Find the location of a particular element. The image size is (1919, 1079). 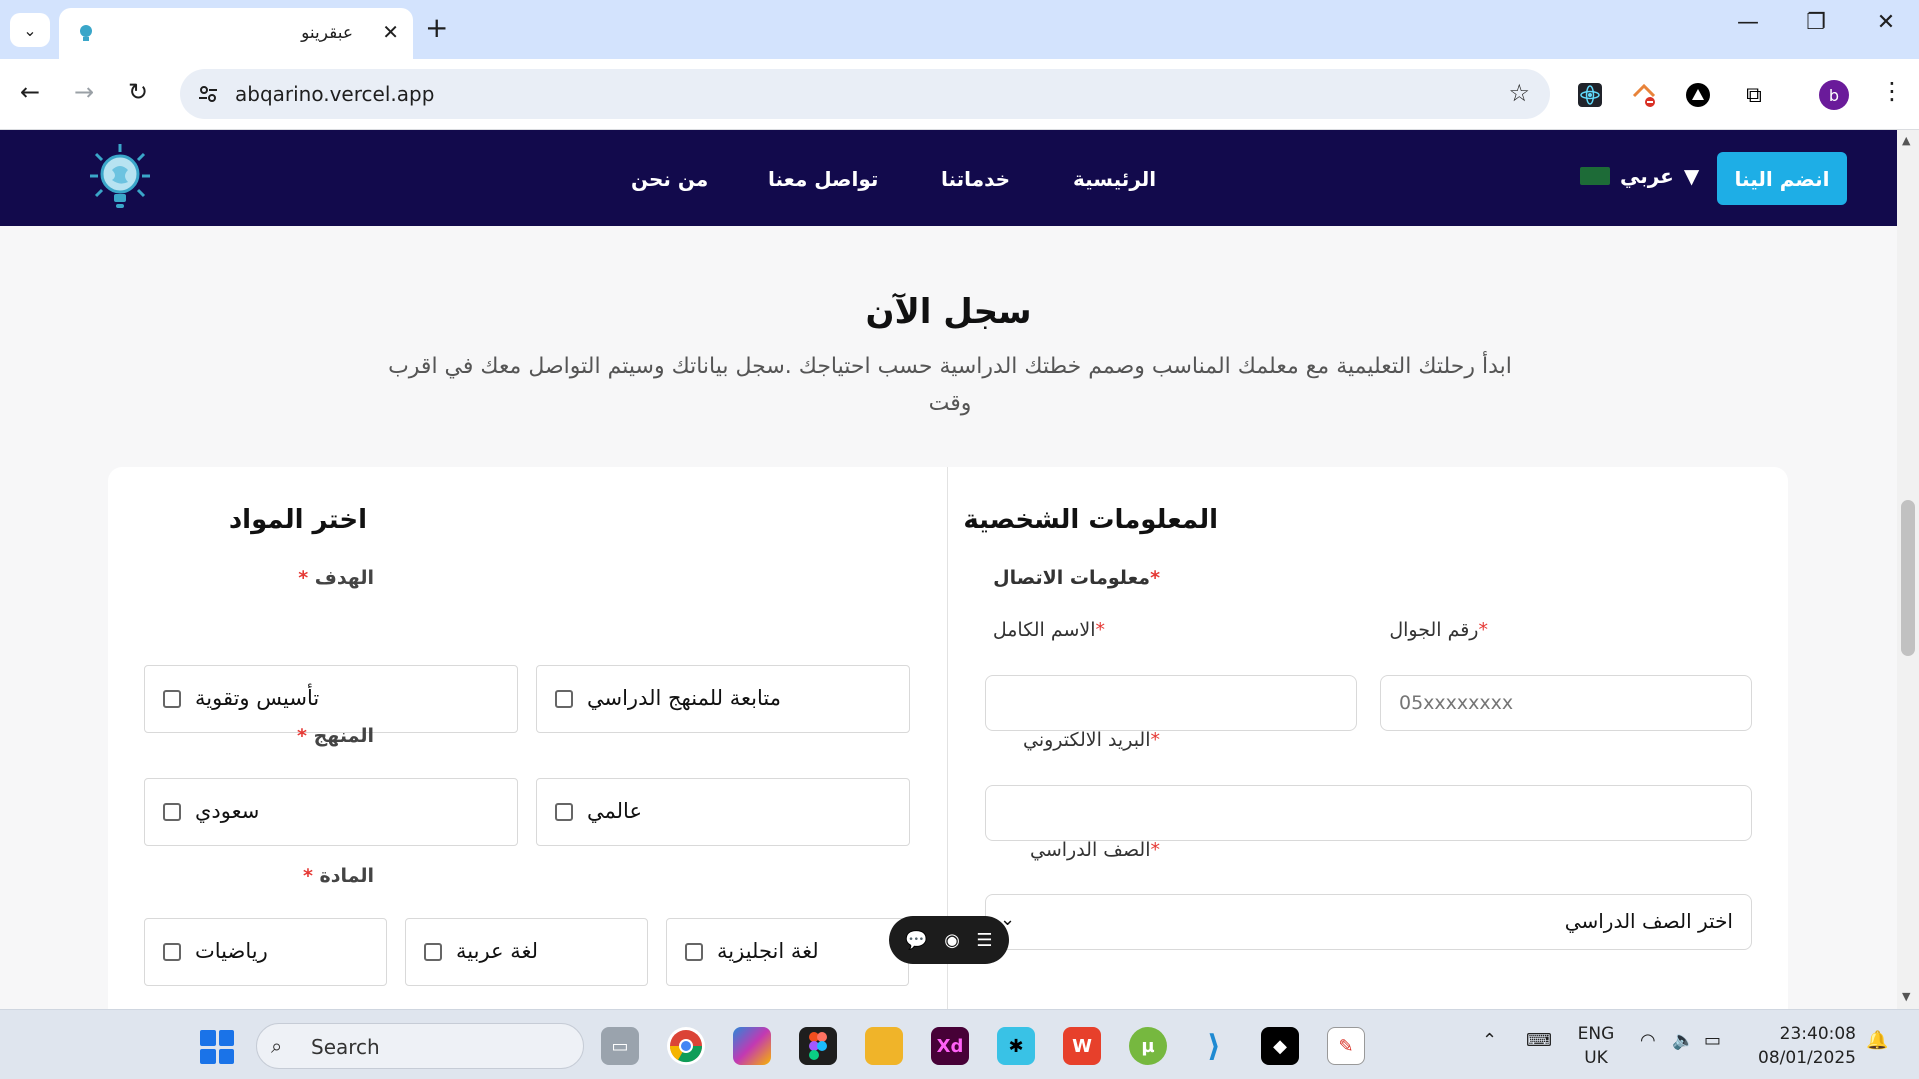

search-icon: ⌕ is located at coordinates (277, 1046).